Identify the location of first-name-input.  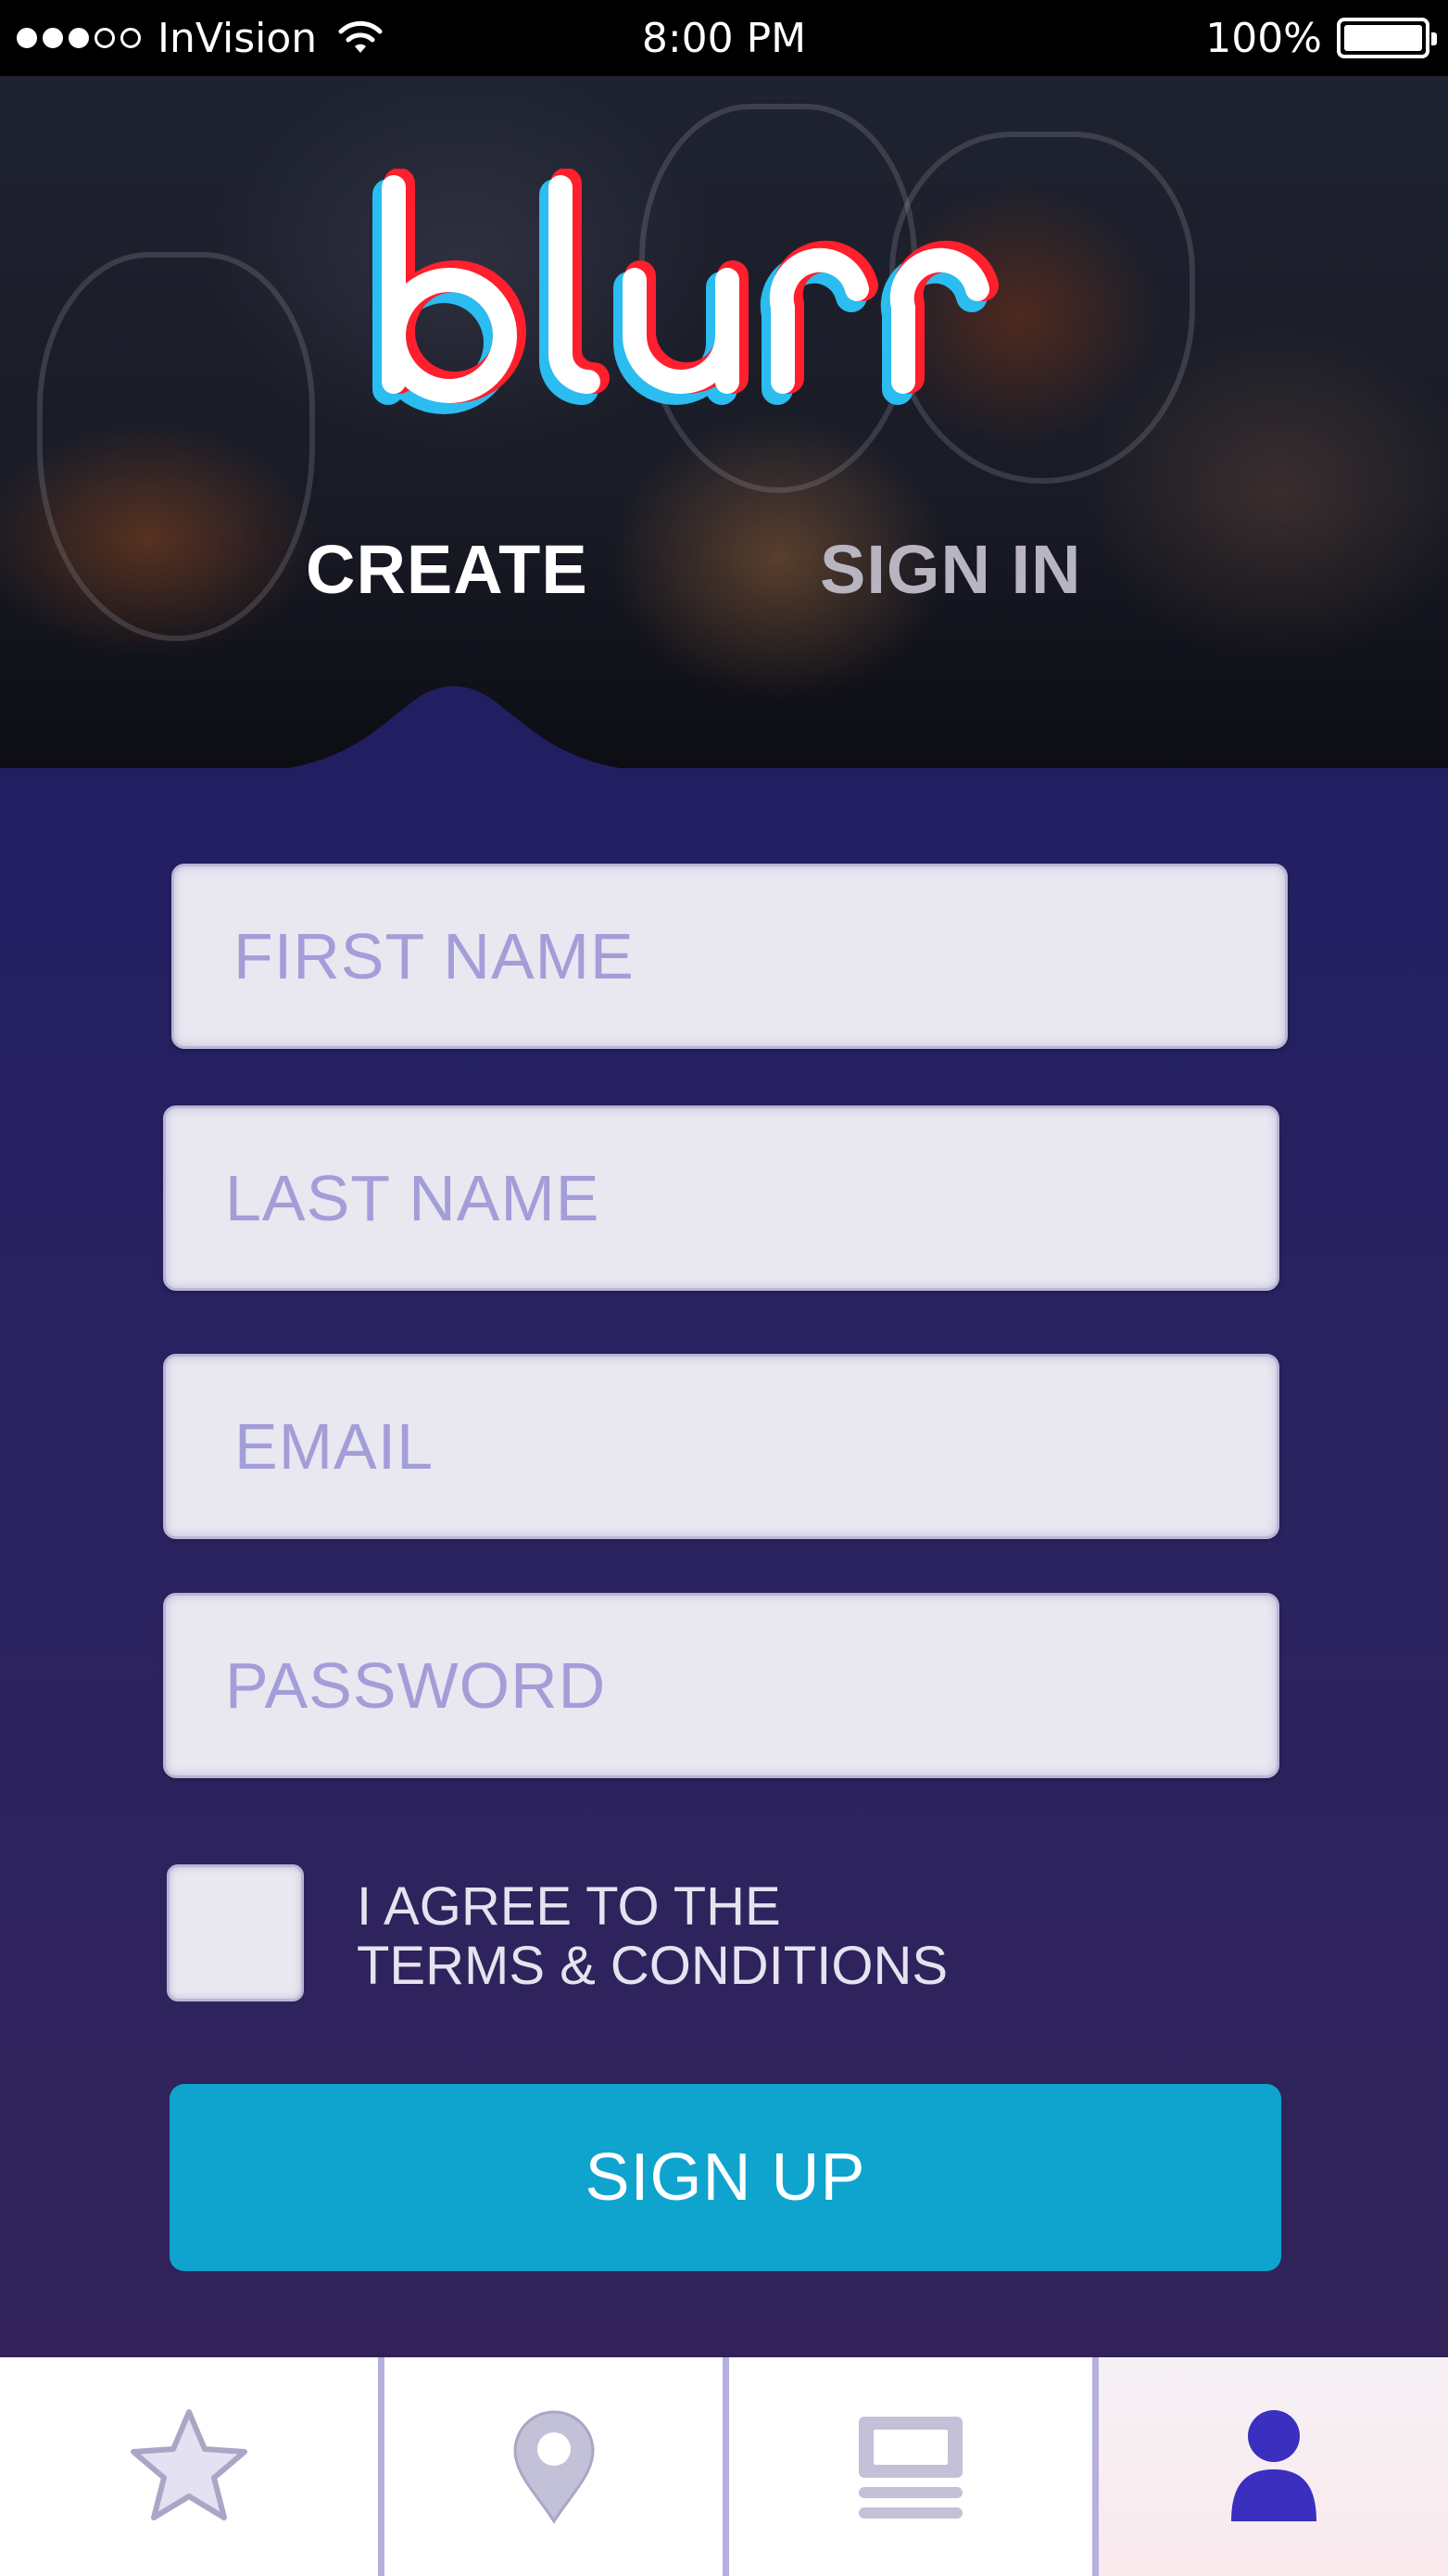
(729, 956).